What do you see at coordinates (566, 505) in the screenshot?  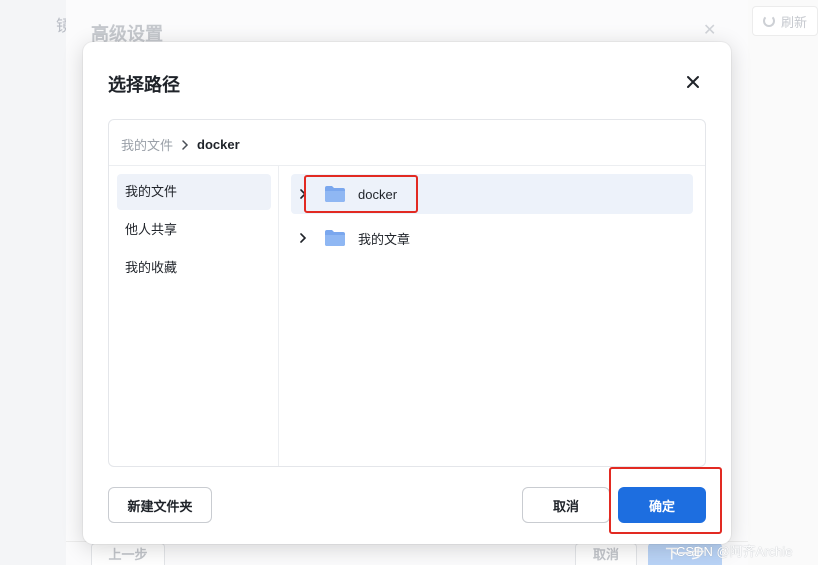 I see `cancel-button: 取消` at bounding box center [566, 505].